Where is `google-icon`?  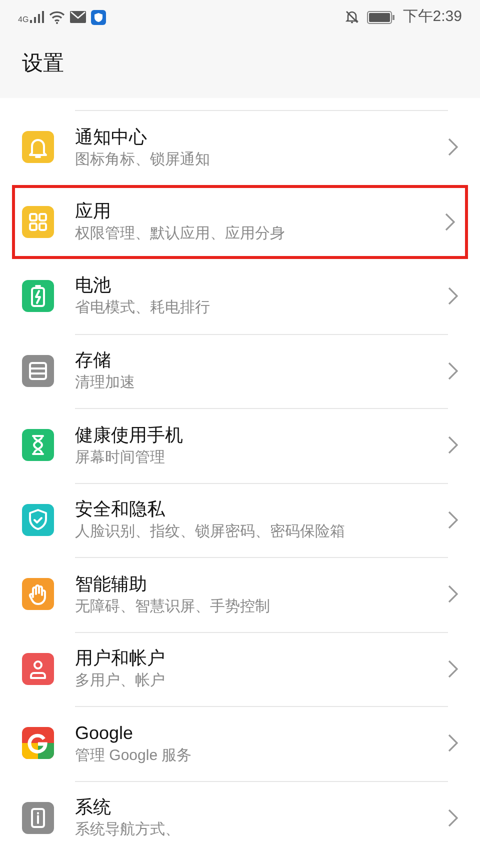 google-icon is located at coordinates (38, 743).